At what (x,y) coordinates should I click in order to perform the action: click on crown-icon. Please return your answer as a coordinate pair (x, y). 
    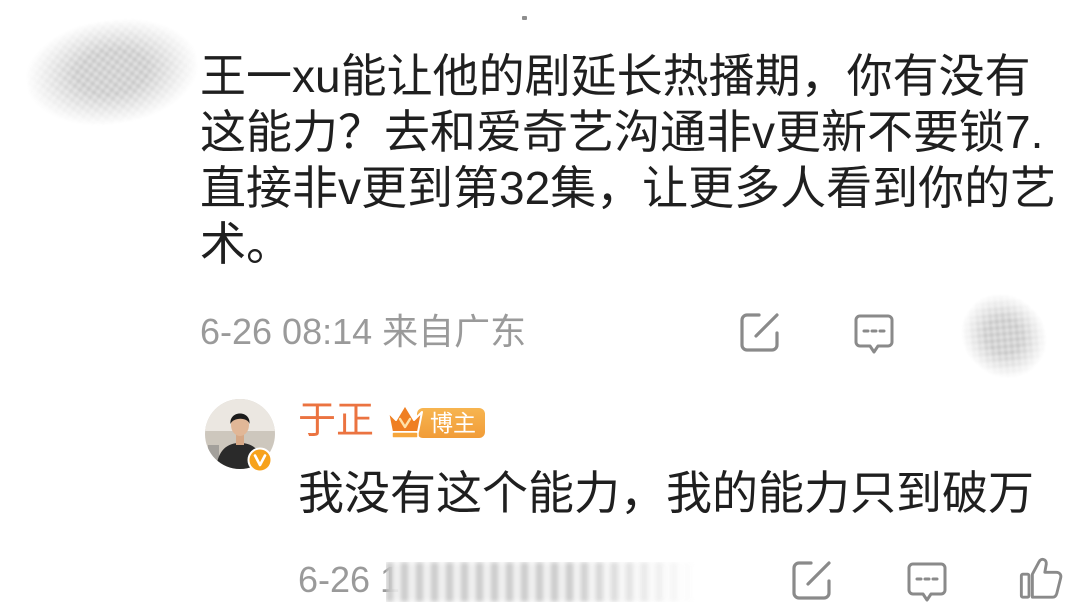
    Looking at the image, I should click on (405, 421).